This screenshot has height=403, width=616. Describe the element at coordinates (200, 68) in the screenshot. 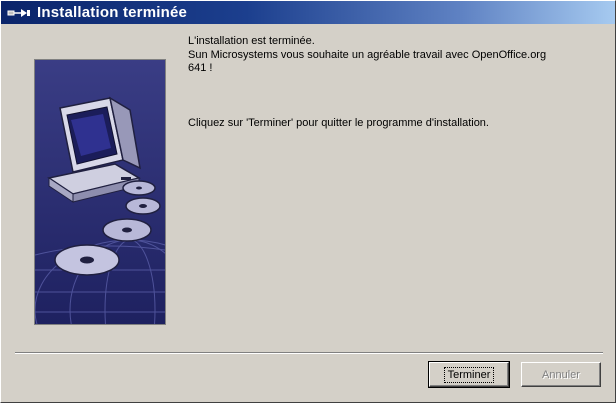

I see `message-line-3: 641 !` at that location.